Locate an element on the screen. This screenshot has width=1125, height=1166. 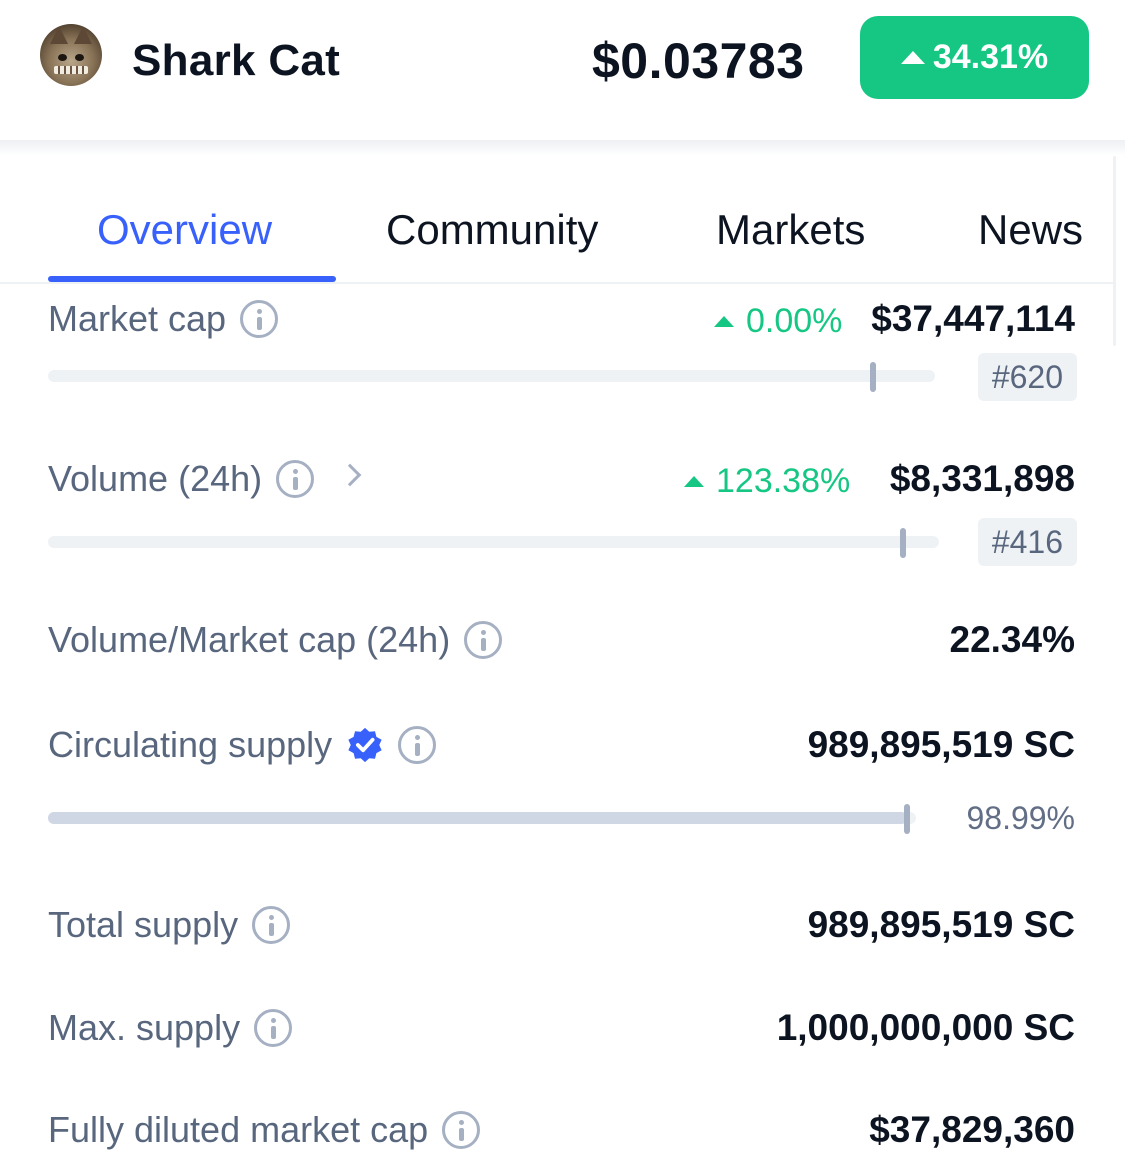
circulating-supply-label-group: Circulating supply is located at coordinates (242, 745).